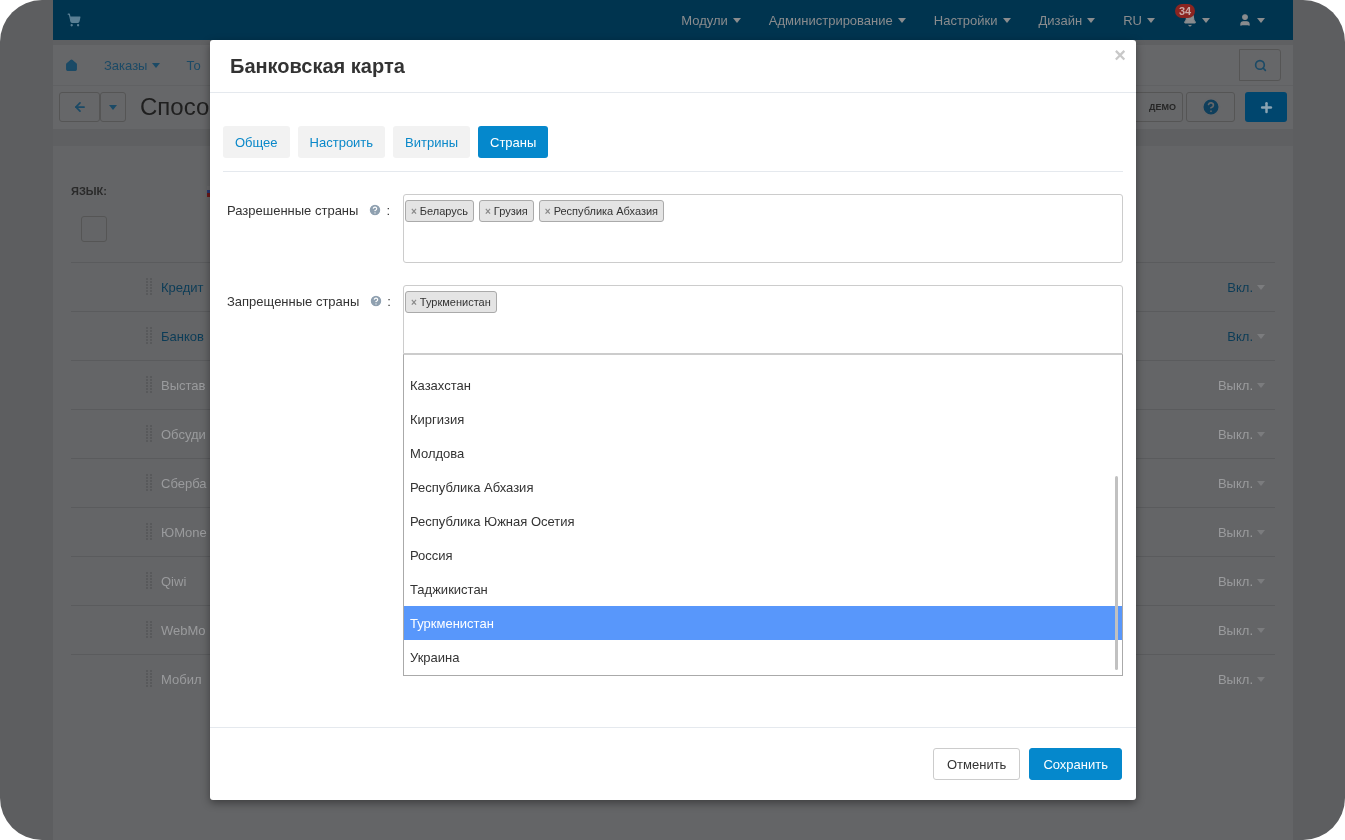 The image size is (1345, 840). What do you see at coordinates (293, 301) in the screenshot?
I see `field-label: Запрещенные страны` at bounding box center [293, 301].